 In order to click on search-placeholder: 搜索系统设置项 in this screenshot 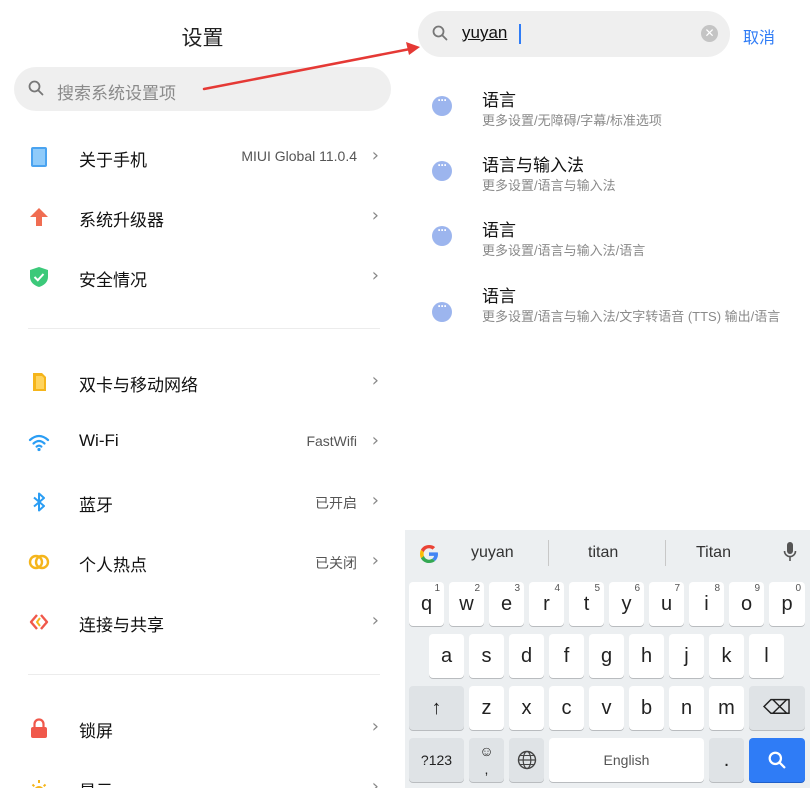, I will do `click(116, 93)`.